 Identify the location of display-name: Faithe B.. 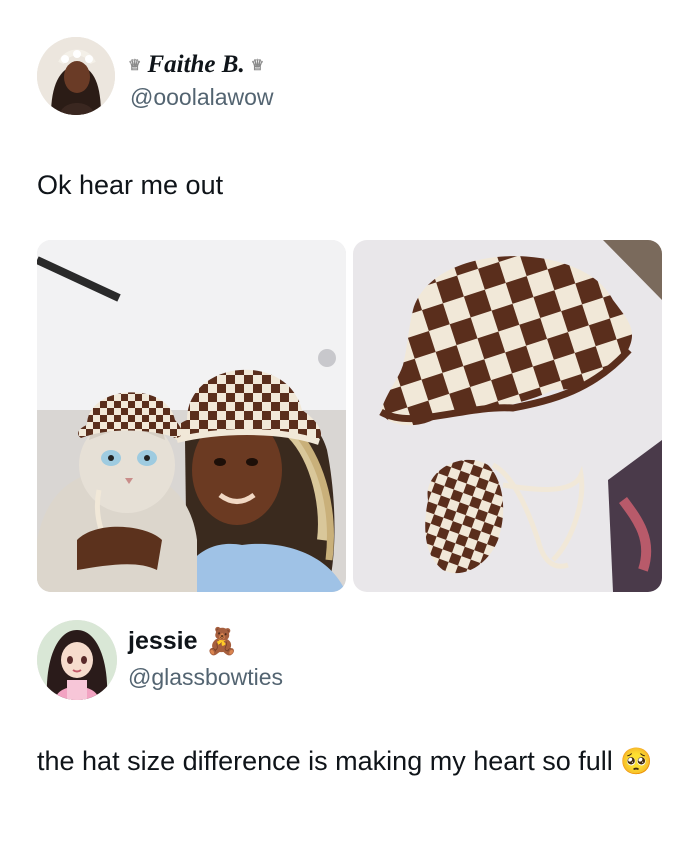
(196, 64).